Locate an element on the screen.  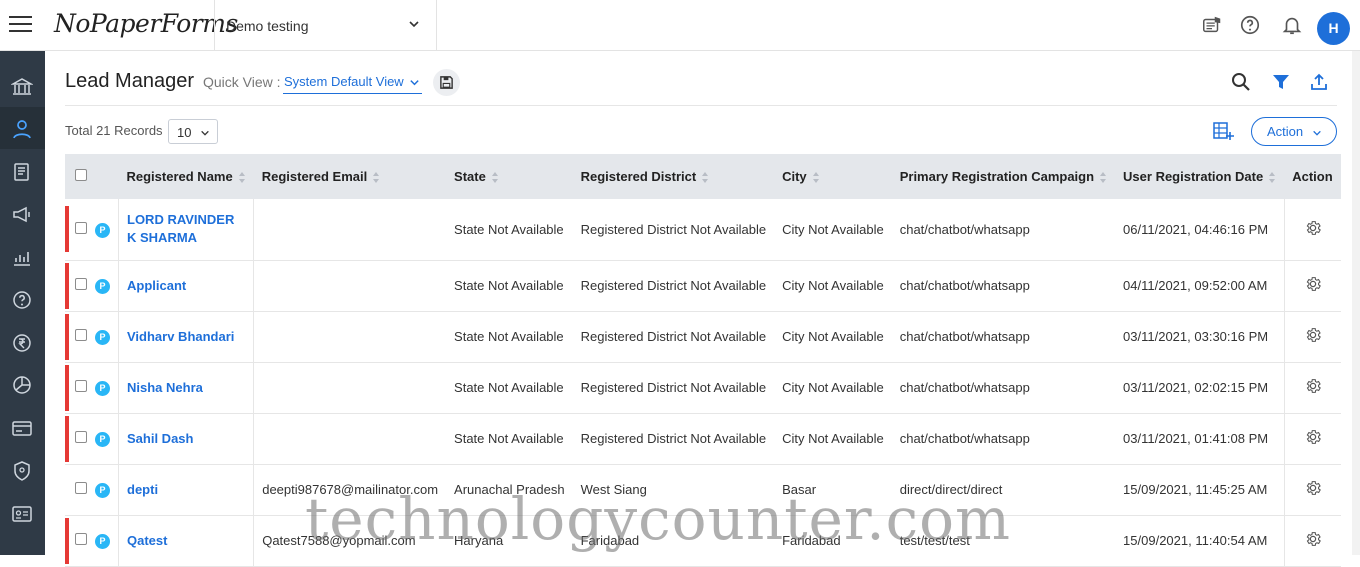
avatar: H is located at coordinates (1333, 28).